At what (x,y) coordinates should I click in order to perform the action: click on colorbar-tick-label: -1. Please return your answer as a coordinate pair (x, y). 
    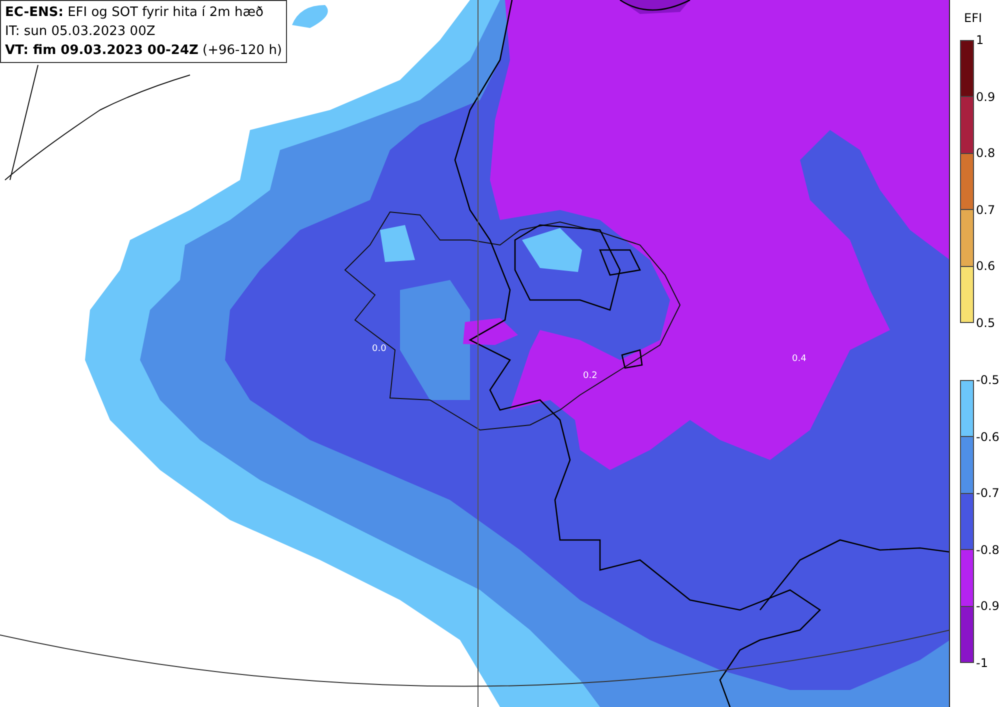
    Looking at the image, I should click on (982, 663).